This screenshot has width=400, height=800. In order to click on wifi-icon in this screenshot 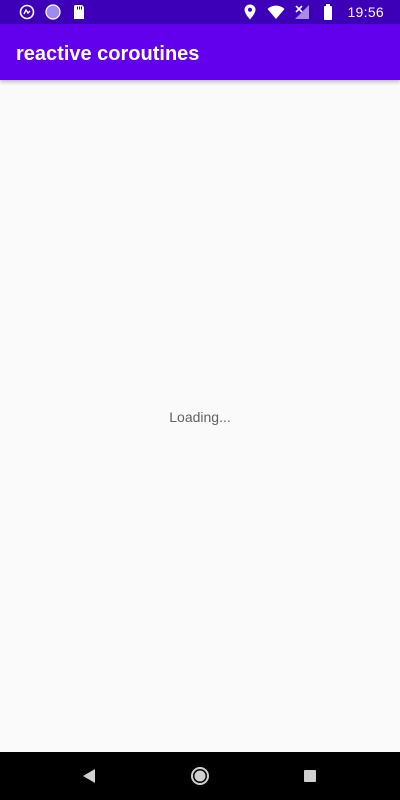, I will do `click(276, 12)`.